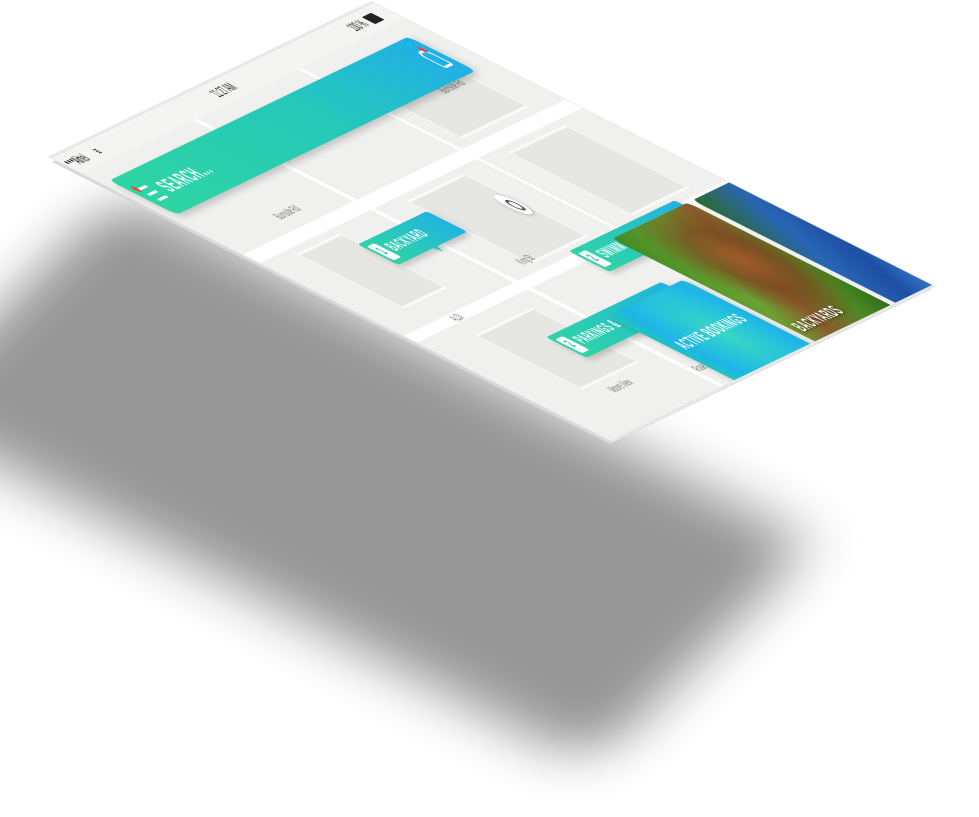  Describe the element at coordinates (620, 386) in the screenshot. I see `map-label: Moore View` at that location.